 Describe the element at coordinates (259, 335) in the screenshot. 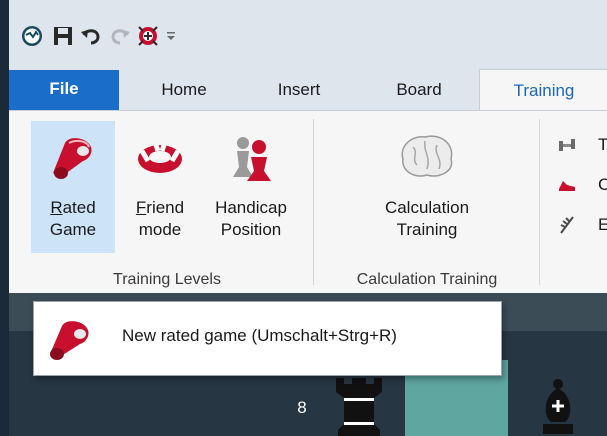

I see `tooltip-text: New rated game (Umschalt+Strg+R)` at that location.